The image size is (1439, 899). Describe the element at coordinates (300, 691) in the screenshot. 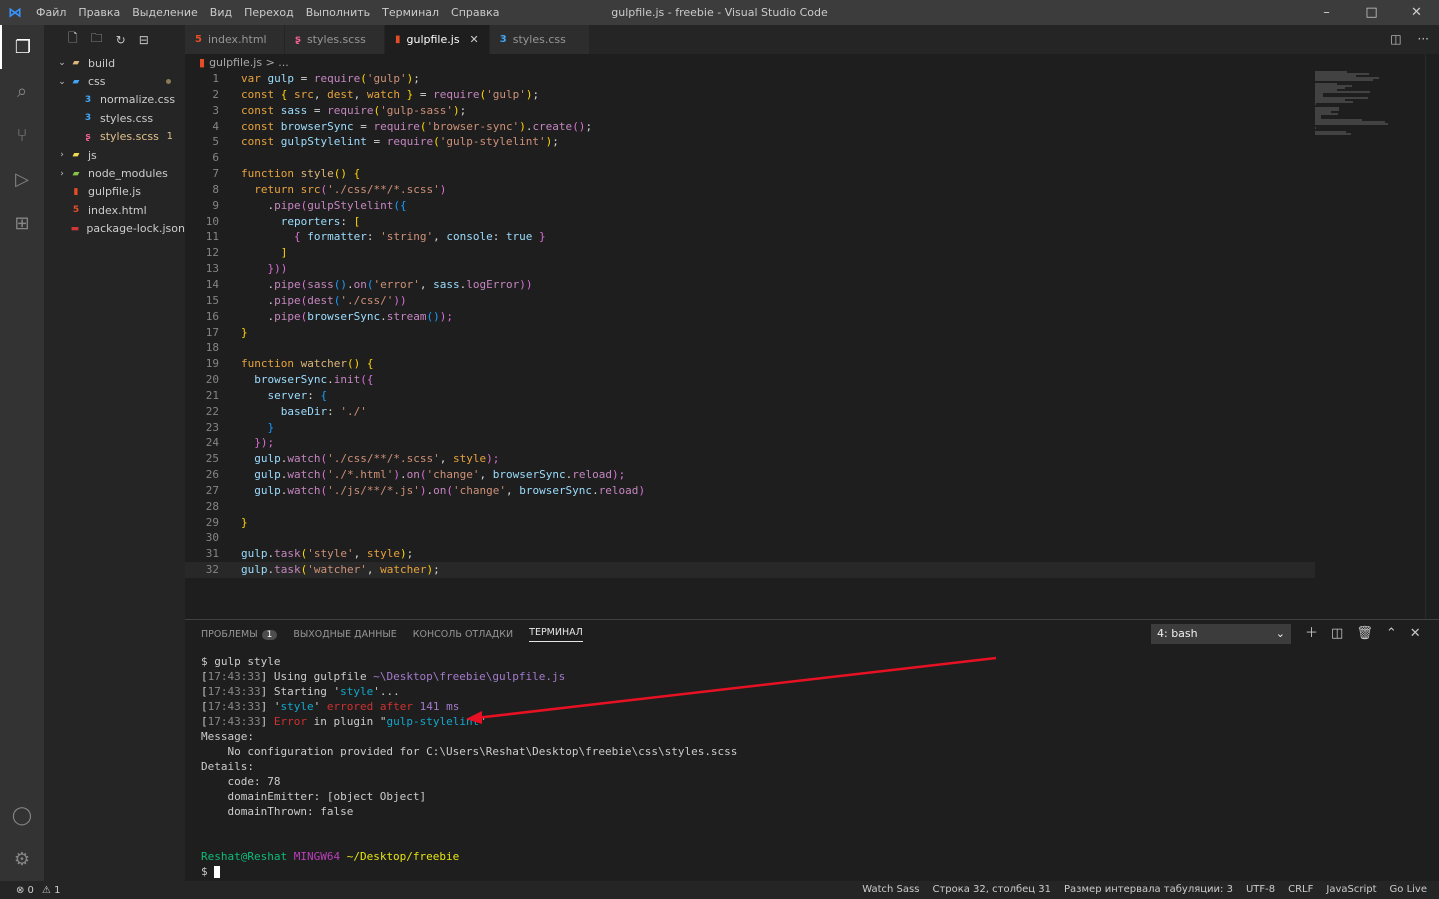

I see `terminal-text: ] Starting '` at that location.